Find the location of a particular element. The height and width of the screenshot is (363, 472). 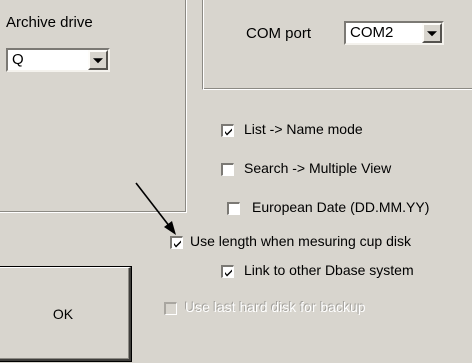

com-port-label: COM port is located at coordinates (279, 33).